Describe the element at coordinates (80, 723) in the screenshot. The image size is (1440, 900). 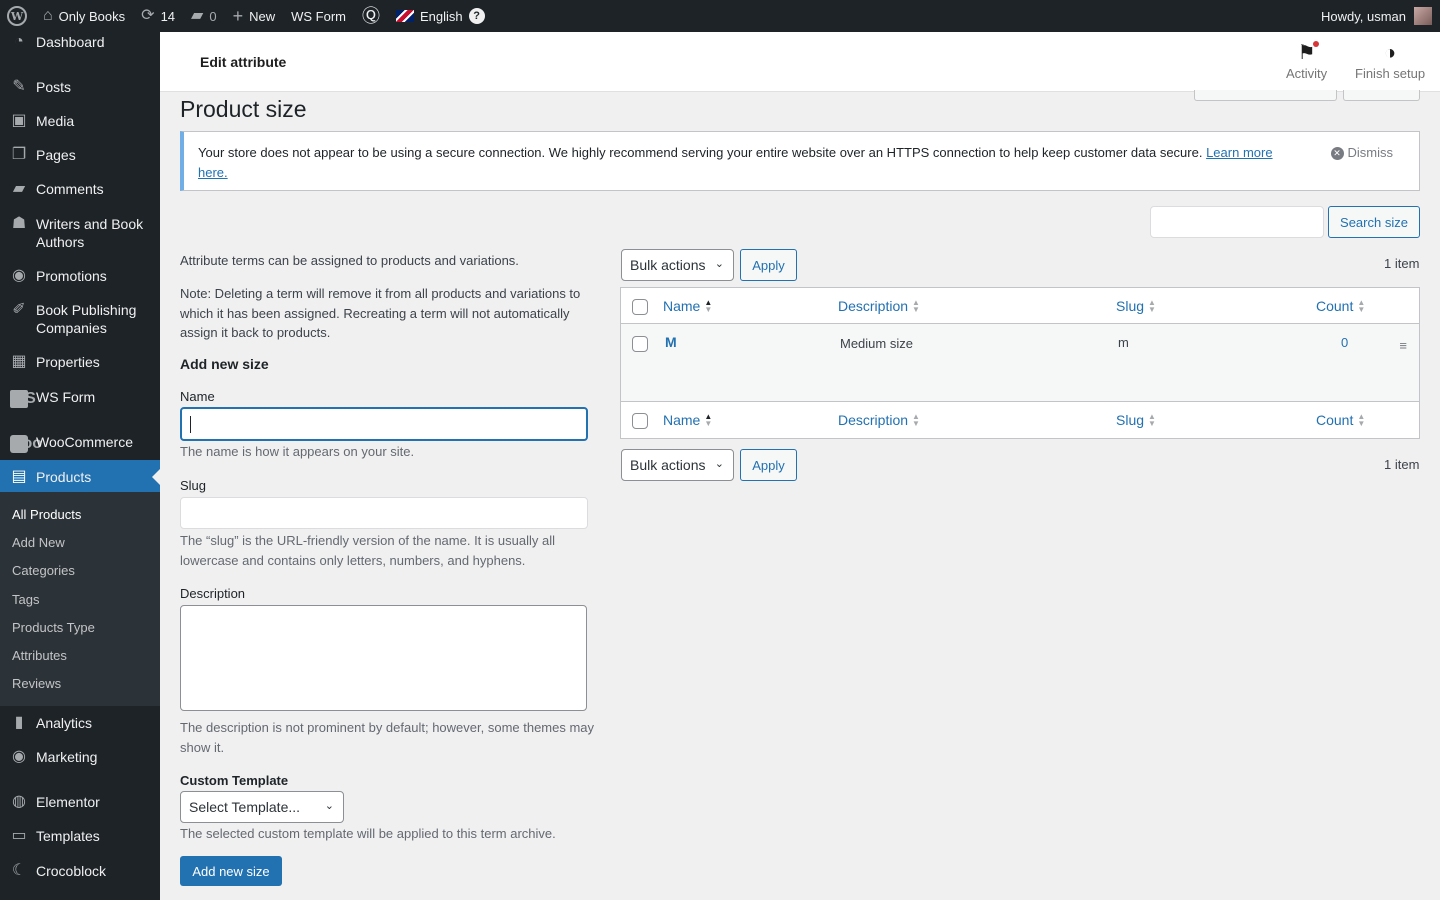
I see `sidebar-item-analytics: ▮ Analytics` at that location.